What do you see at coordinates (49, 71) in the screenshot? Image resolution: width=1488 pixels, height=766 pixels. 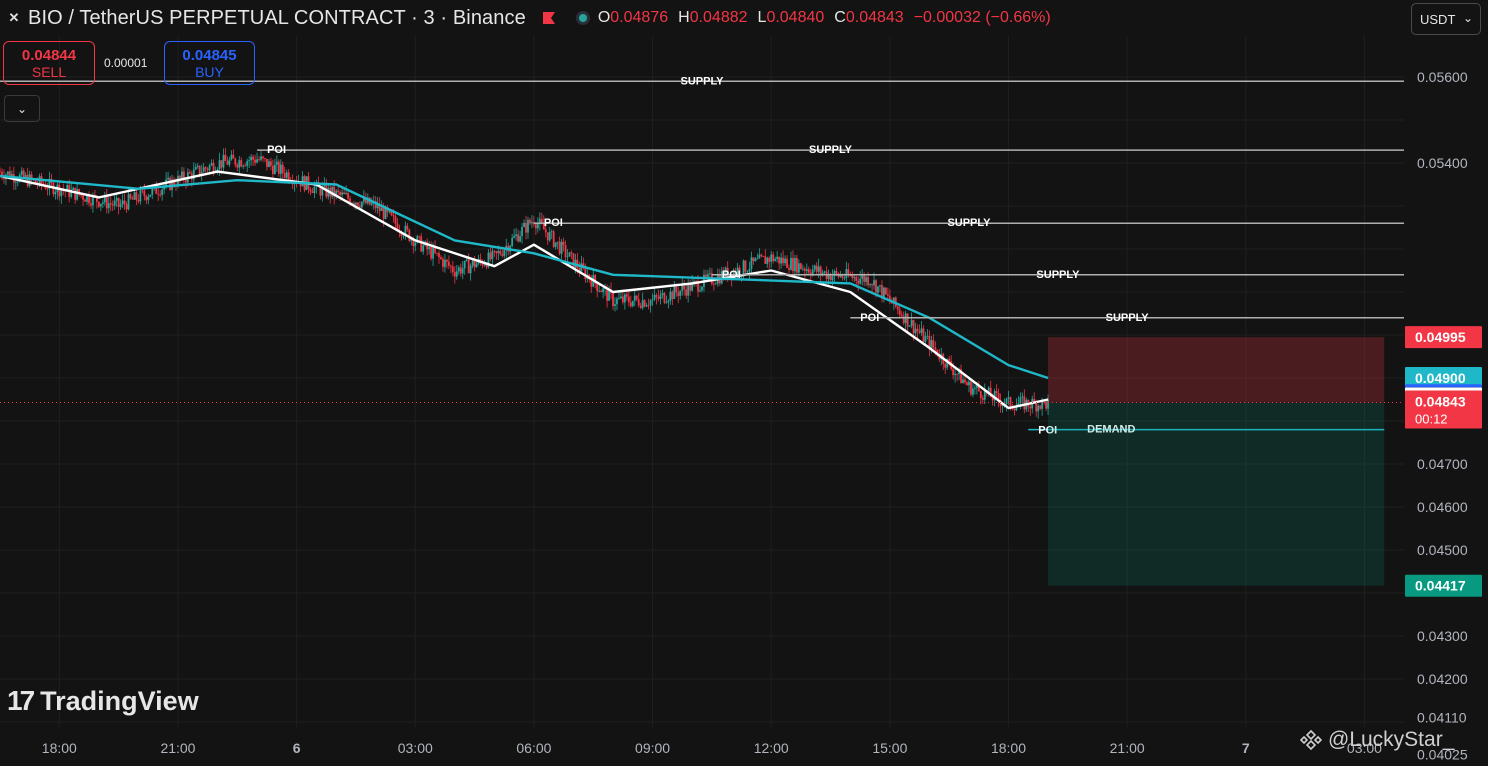 I see `sell-label: SELL` at bounding box center [49, 71].